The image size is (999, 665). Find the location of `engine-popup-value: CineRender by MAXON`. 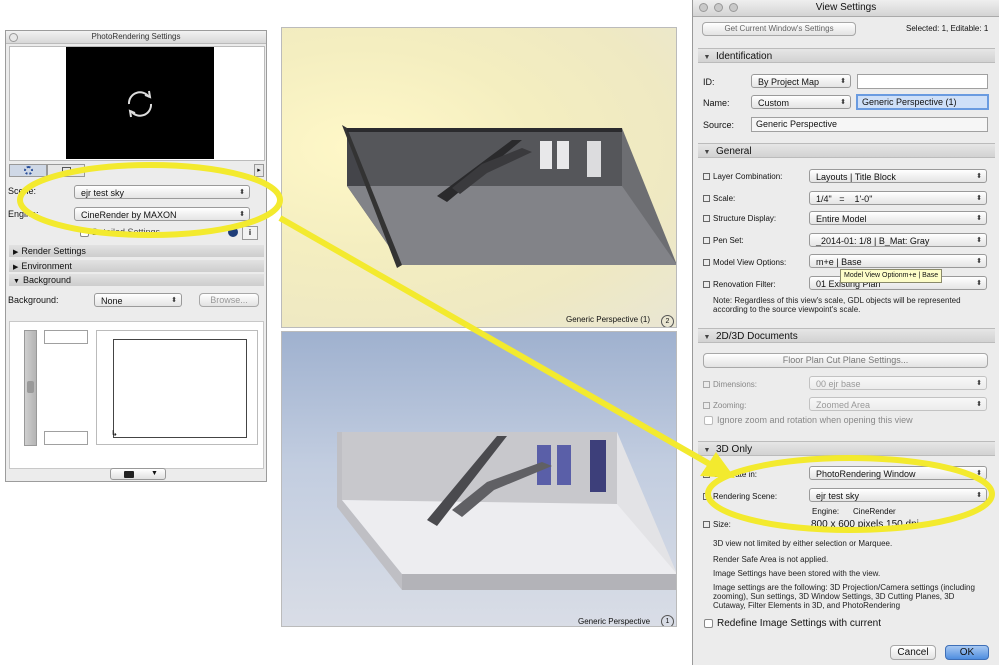

engine-popup-value: CineRender by MAXON is located at coordinates (129, 215).